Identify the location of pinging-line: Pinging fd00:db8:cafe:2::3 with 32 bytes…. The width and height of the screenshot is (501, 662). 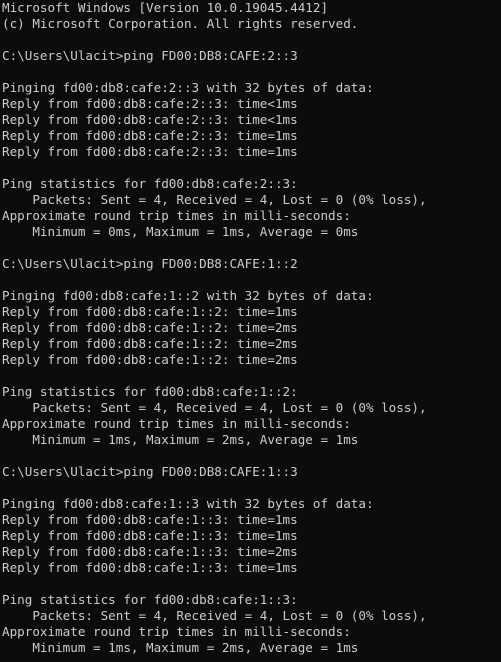
(188, 87).